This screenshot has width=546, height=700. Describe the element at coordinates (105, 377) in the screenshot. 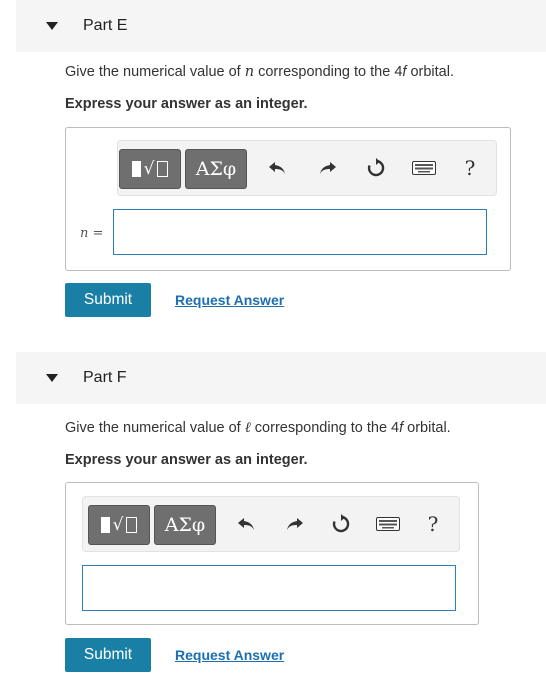

I see `part-title: Part F` at that location.